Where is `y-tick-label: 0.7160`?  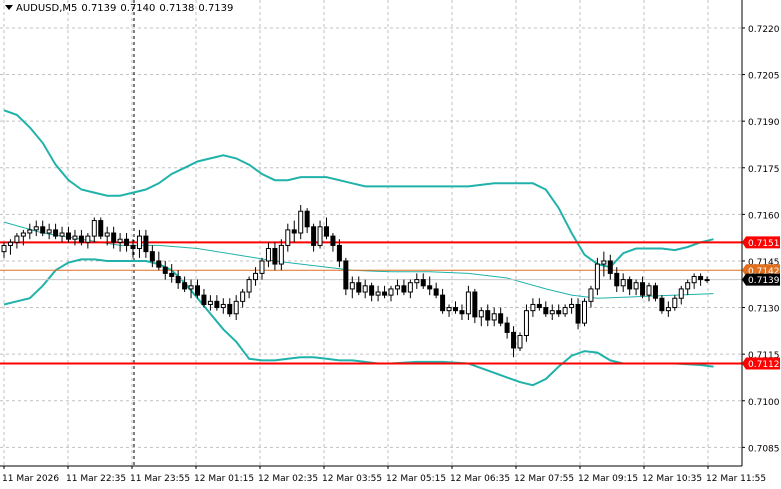 y-tick-label: 0.7160 is located at coordinates (764, 216).